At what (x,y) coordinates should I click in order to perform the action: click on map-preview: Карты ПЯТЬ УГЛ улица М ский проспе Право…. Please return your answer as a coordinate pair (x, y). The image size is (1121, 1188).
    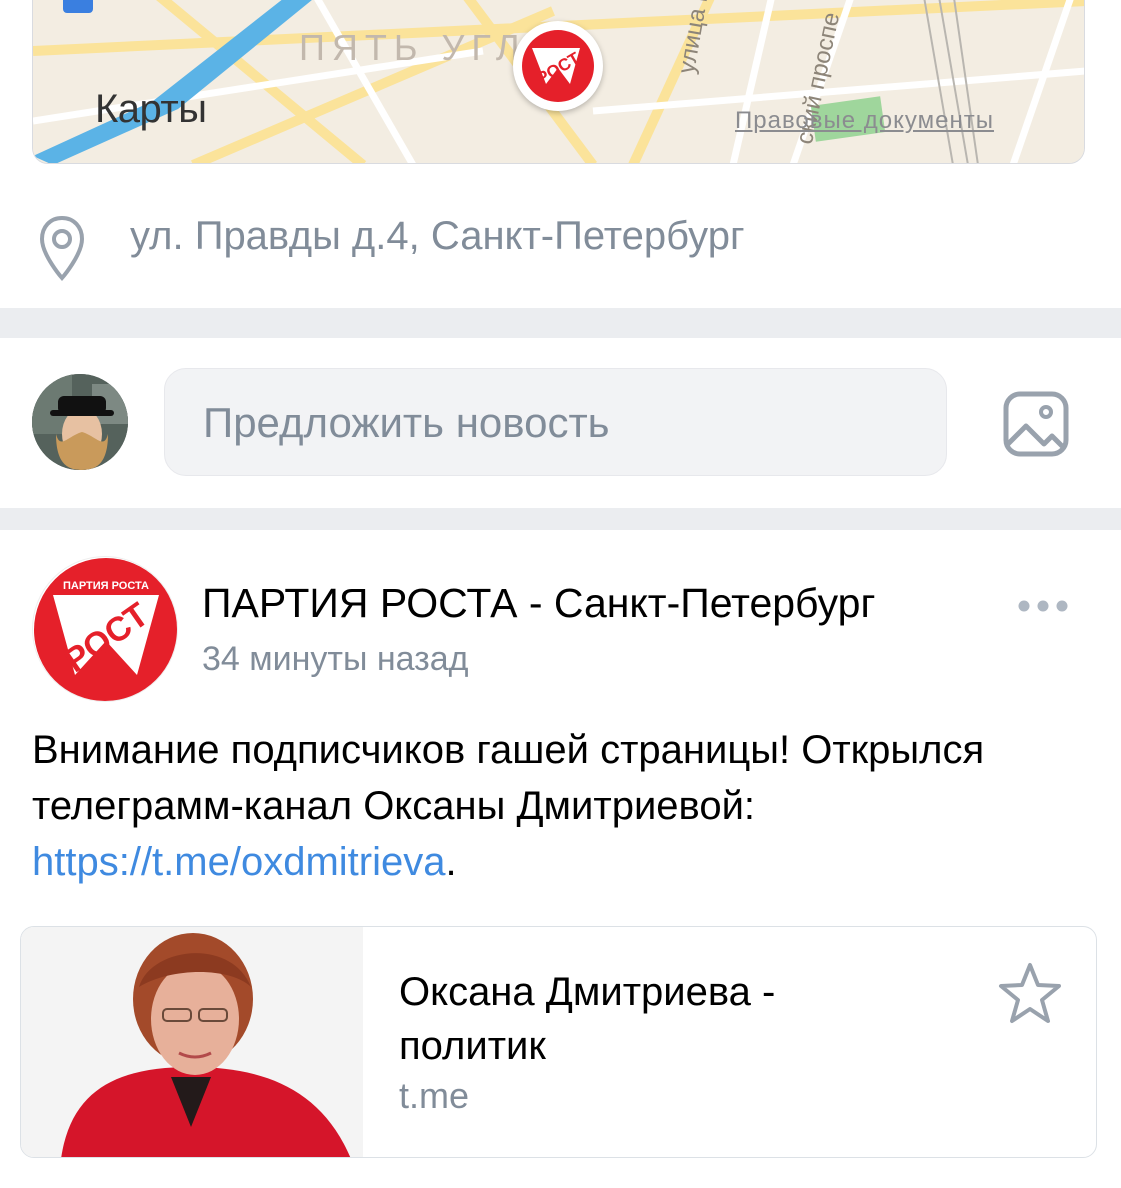
    Looking at the image, I should click on (558, 82).